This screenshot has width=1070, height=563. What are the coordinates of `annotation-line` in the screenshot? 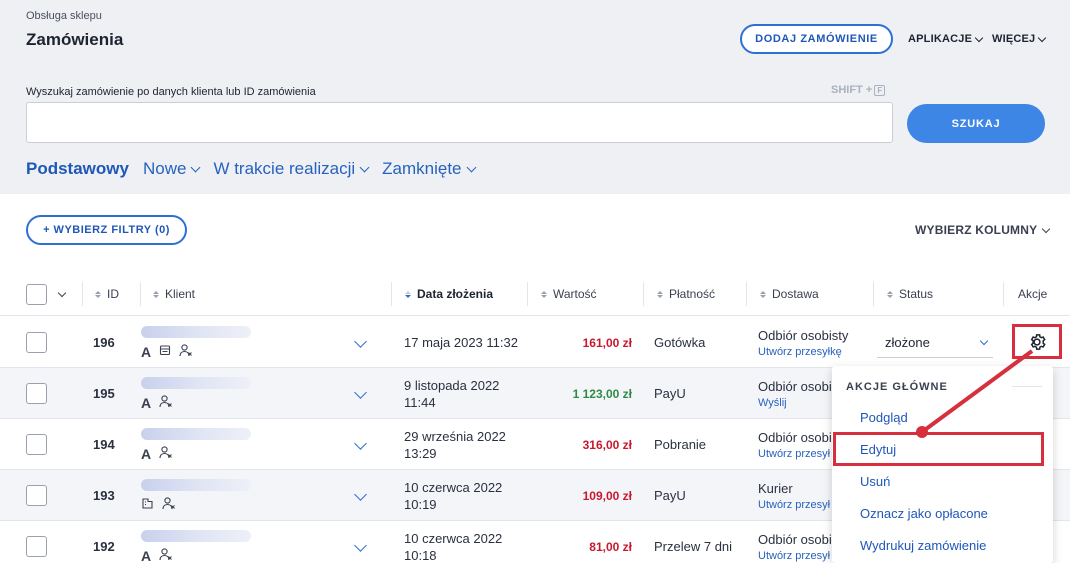 It's located at (977, 391).